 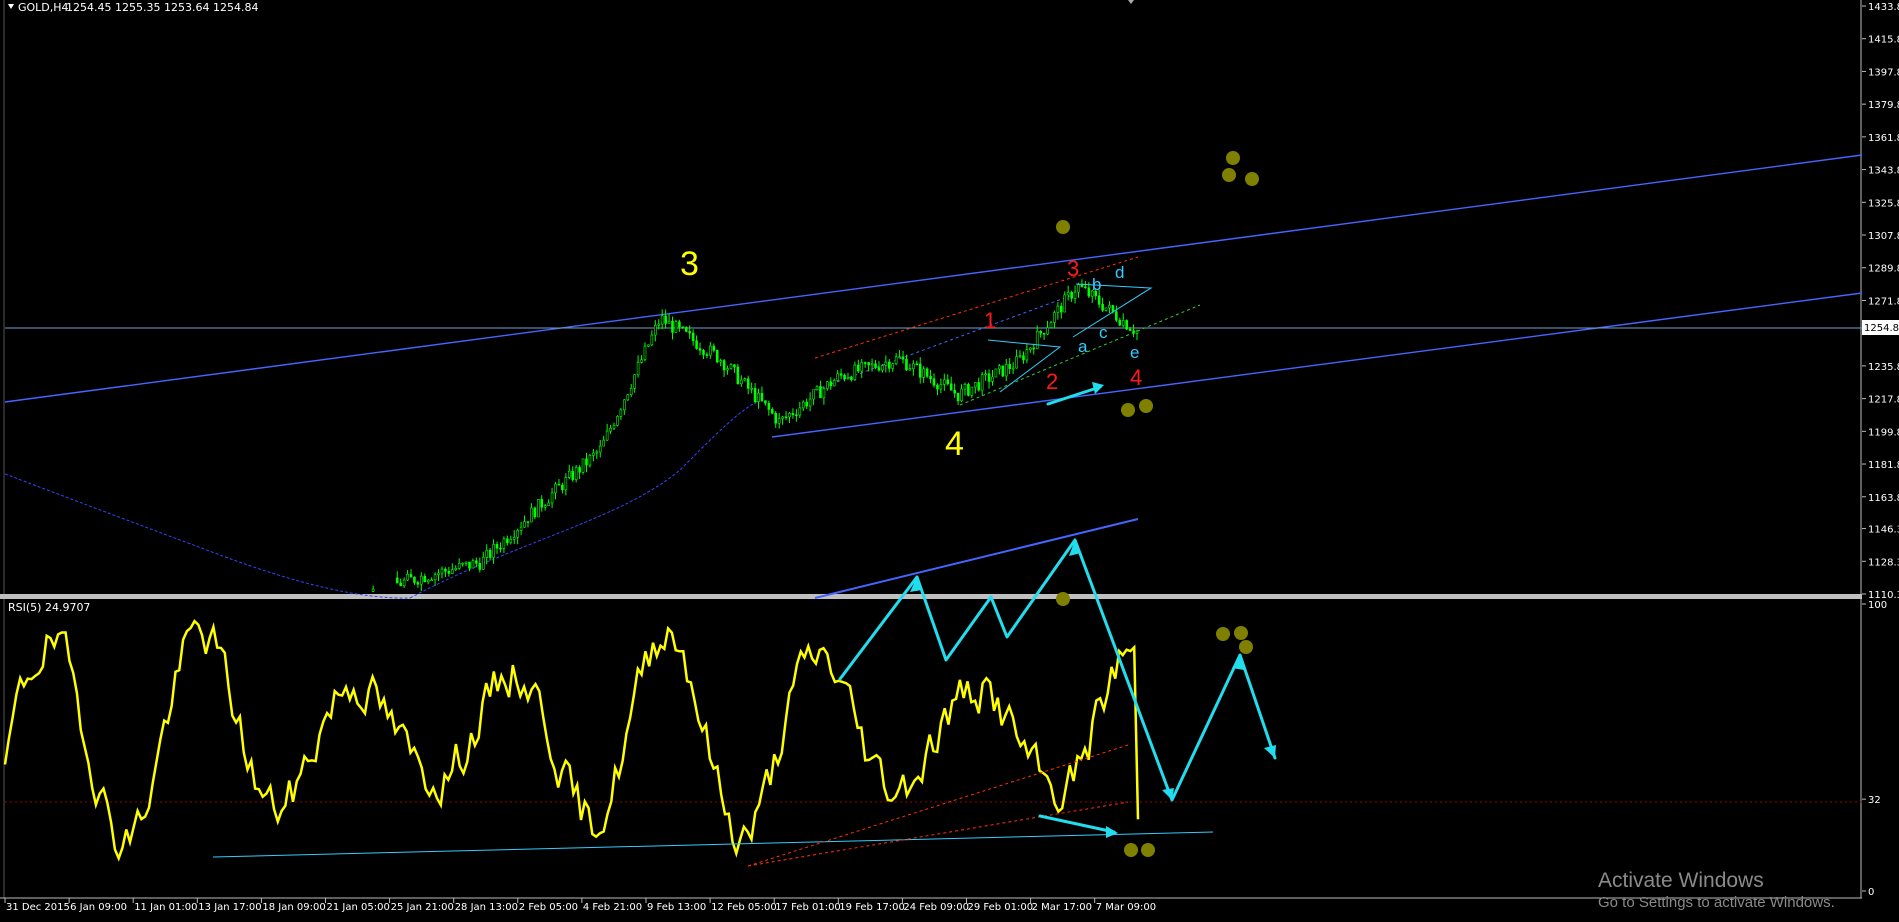 What do you see at coordinates (1883, 105) in the screenshot?
I see `price-tick-label: 1379.85` at bounding box center [1883, 105].